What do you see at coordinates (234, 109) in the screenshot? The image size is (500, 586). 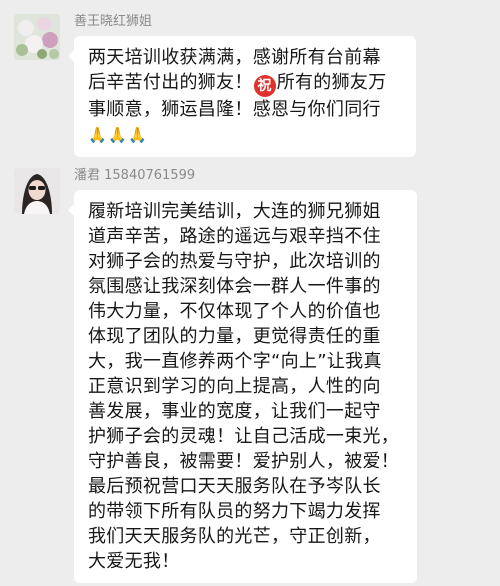 I see `message-line: 事顺意，狮运昌隆！感恩与你们同行` at bounding box center [234, 109].